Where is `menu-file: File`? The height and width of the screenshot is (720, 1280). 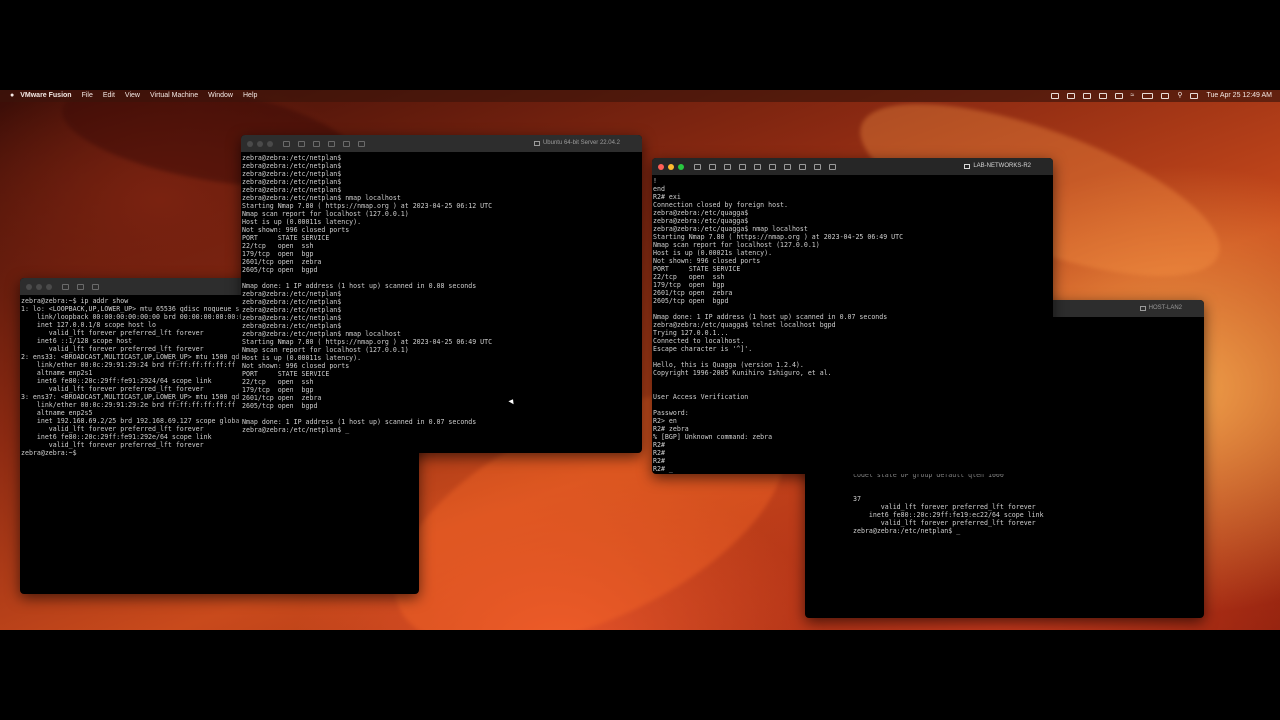 menu-file: File is located at coordinates (87, 96).